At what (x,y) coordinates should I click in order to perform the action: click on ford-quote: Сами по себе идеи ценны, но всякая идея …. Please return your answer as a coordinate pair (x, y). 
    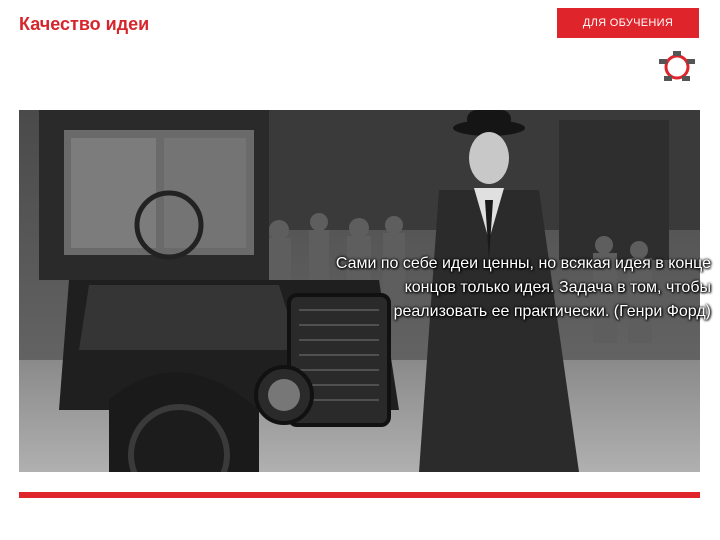
    Looking at the image, I should click on (523, 287).